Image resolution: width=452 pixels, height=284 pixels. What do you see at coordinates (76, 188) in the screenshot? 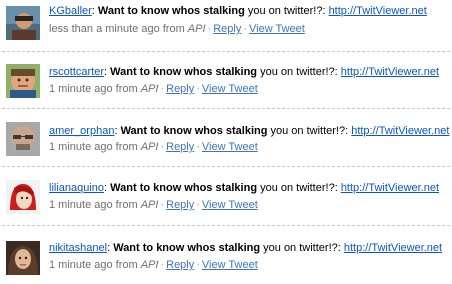
I see `tweet-username-link: lilianaquino` at bounding box center [76, 188].